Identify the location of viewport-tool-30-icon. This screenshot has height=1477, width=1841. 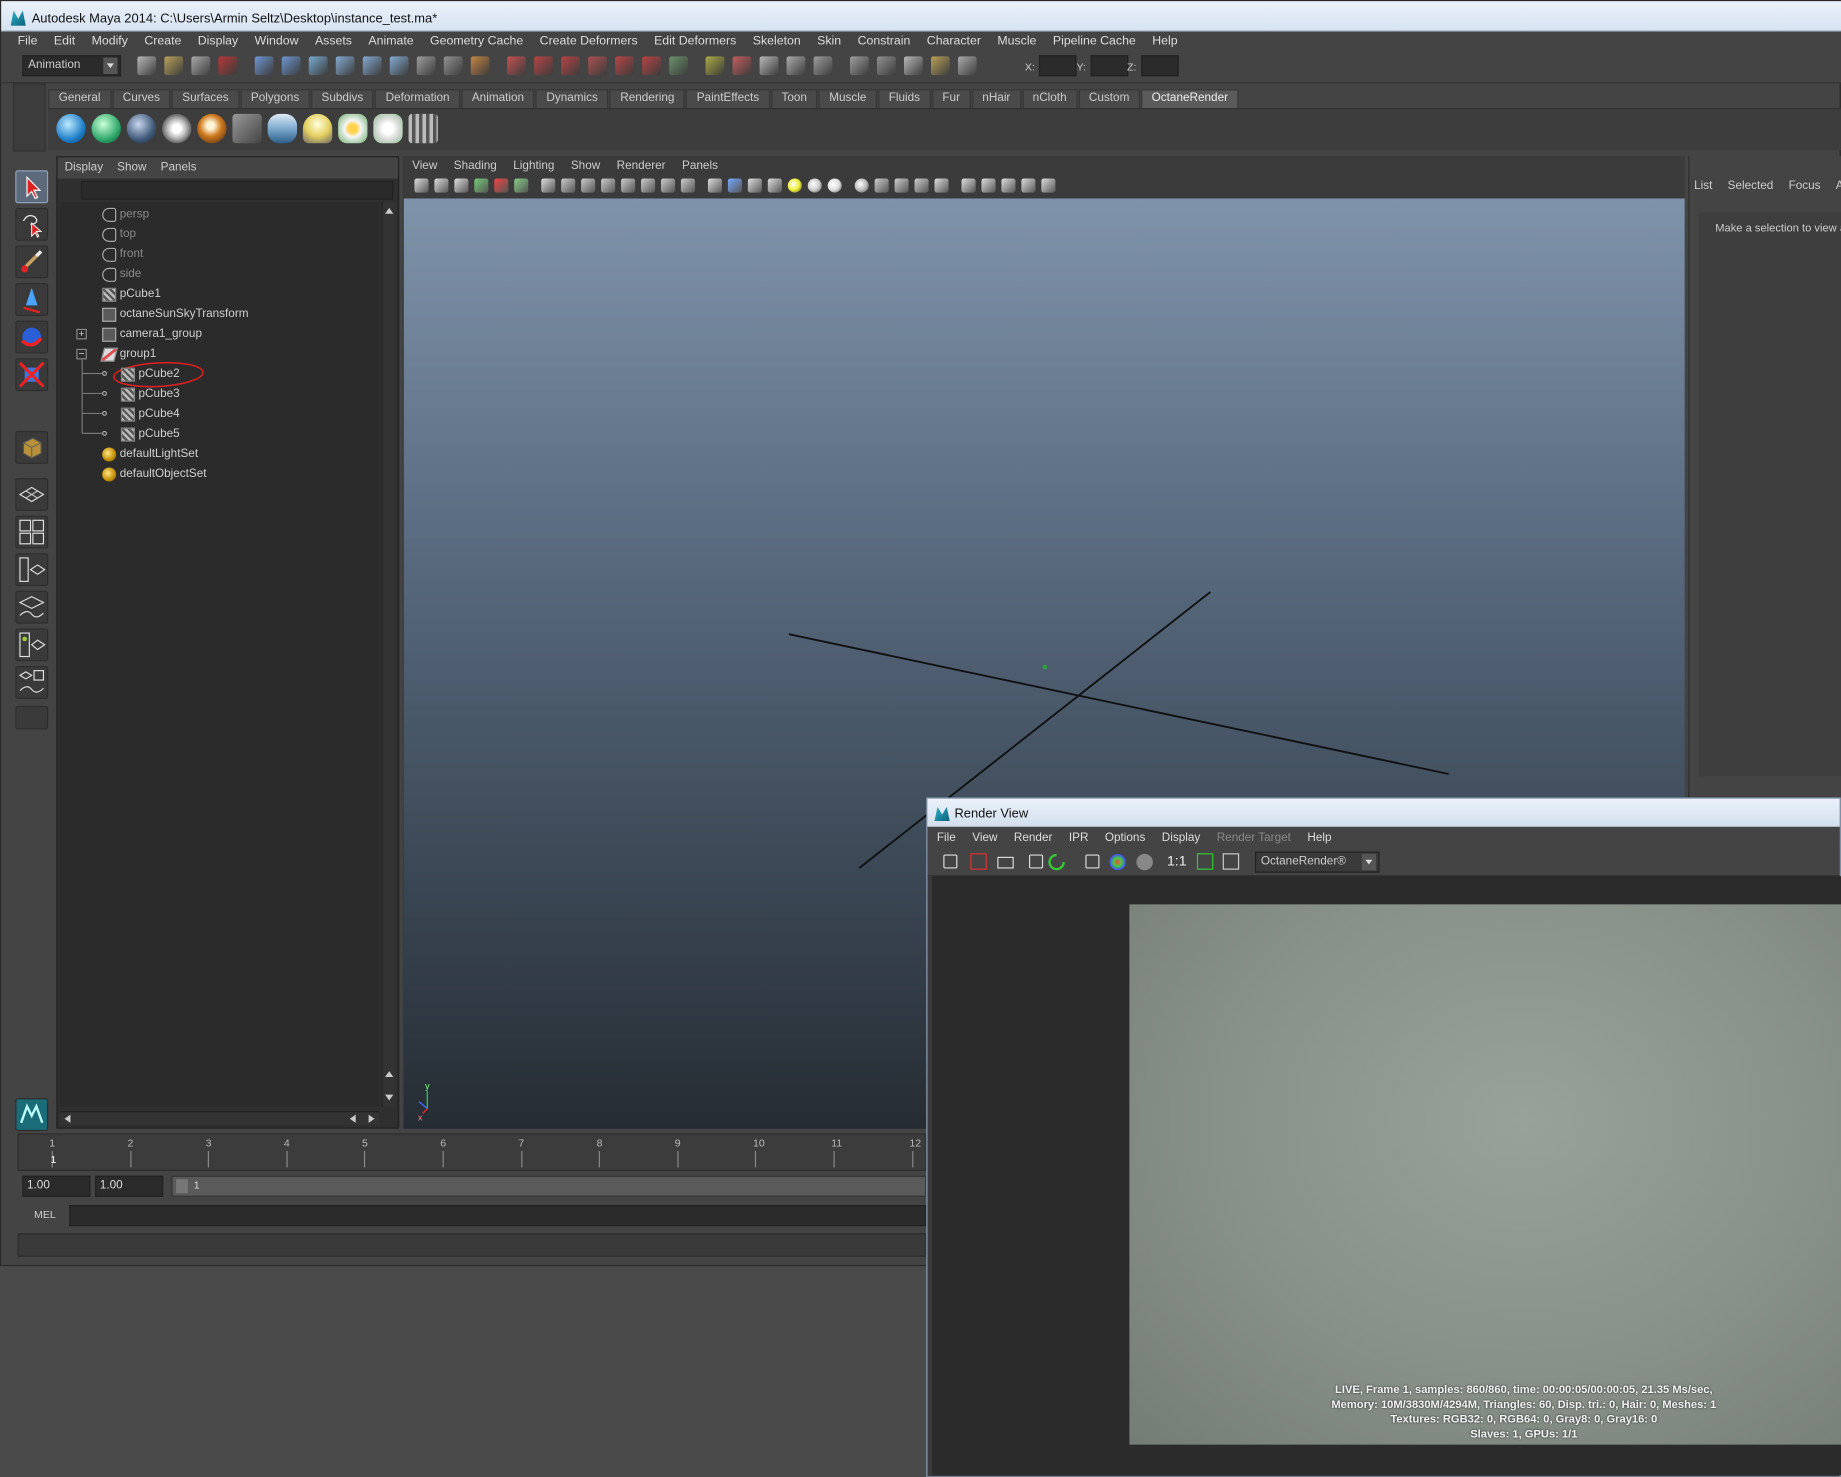
(1028, 185).